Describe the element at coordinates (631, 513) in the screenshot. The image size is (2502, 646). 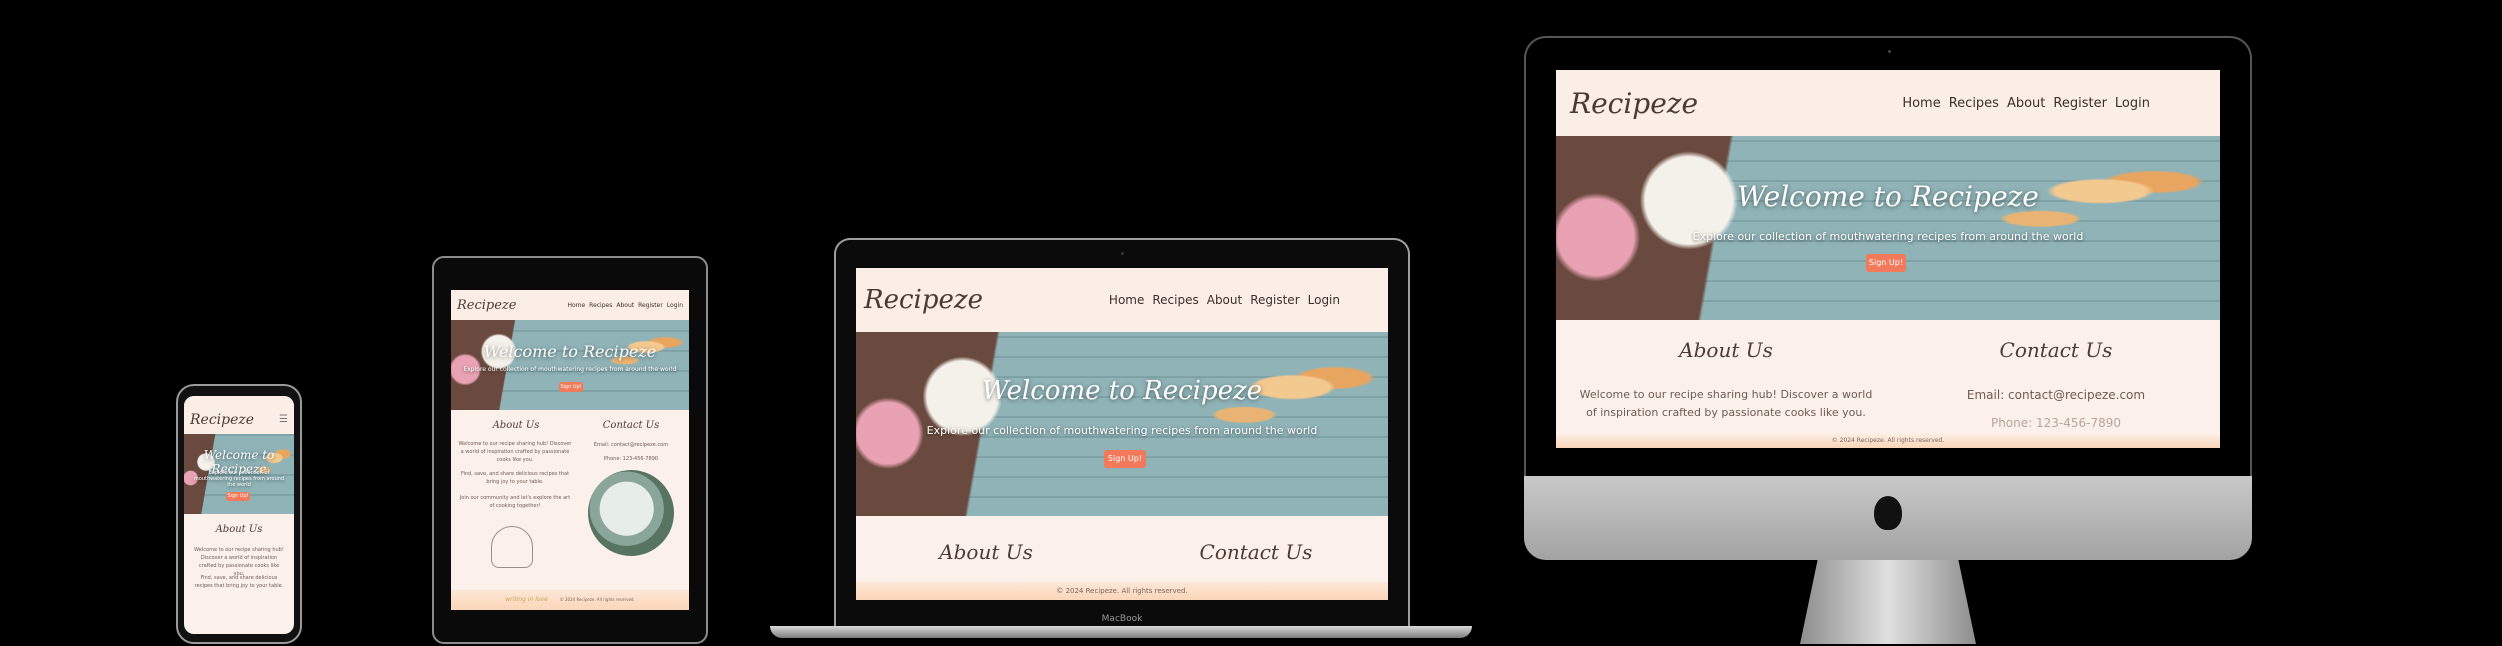
I see `food-plate-image` at that location.